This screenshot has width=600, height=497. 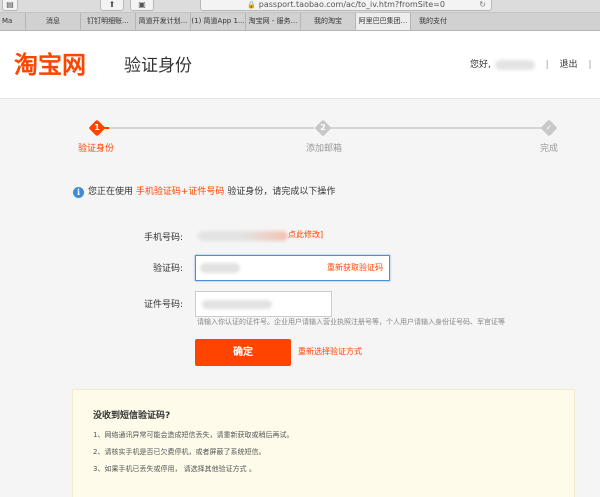 What do you see at coordinates (324, 149) in the screenshot?
I see `step-label-email: 添加邮箱` at bounding box center [324, 149].